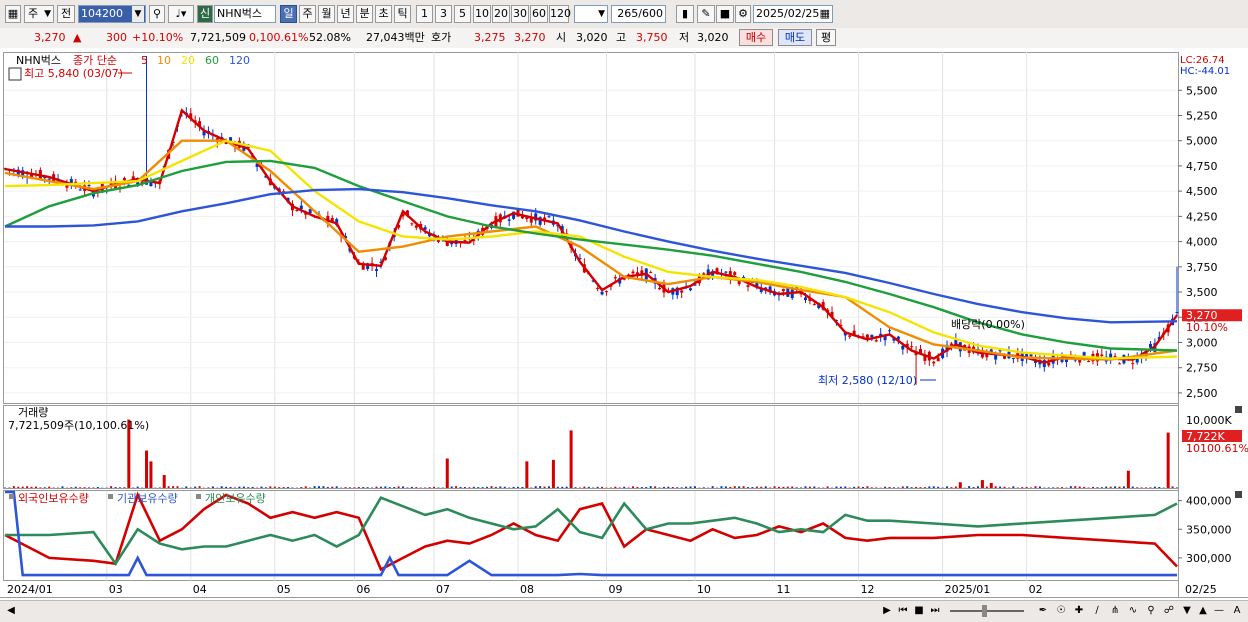  Describe the element at coordinates (205, 14) in the screenshot. I see `new-badge: 신` at that location.